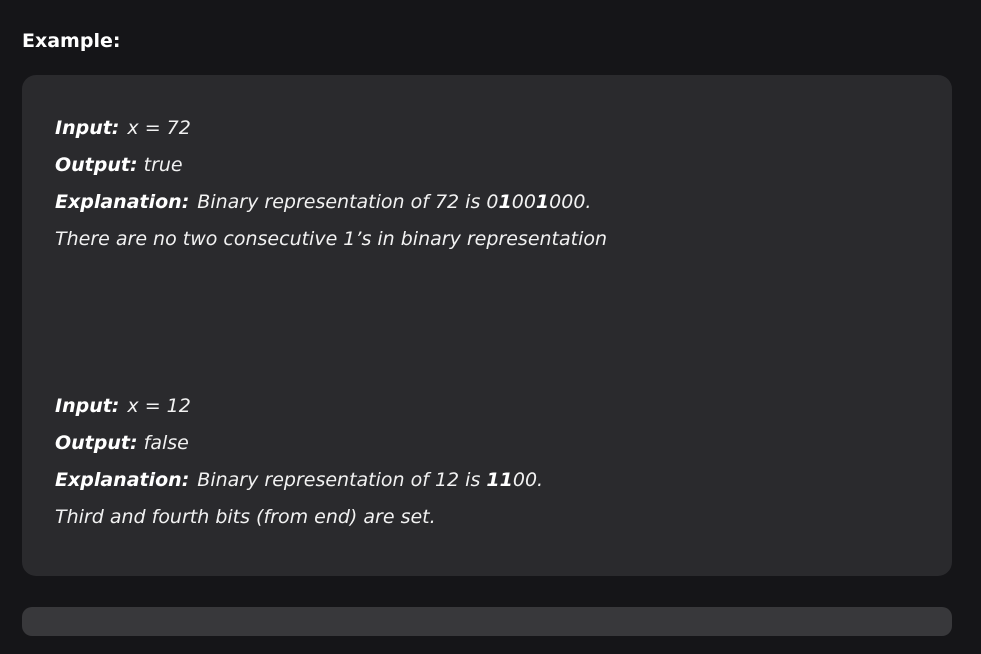 The height and width of the screenshot is (654, 981). Describe the element at coordinates (492, 202) in the screenshot. I see `binary-digit: 0` at that location.